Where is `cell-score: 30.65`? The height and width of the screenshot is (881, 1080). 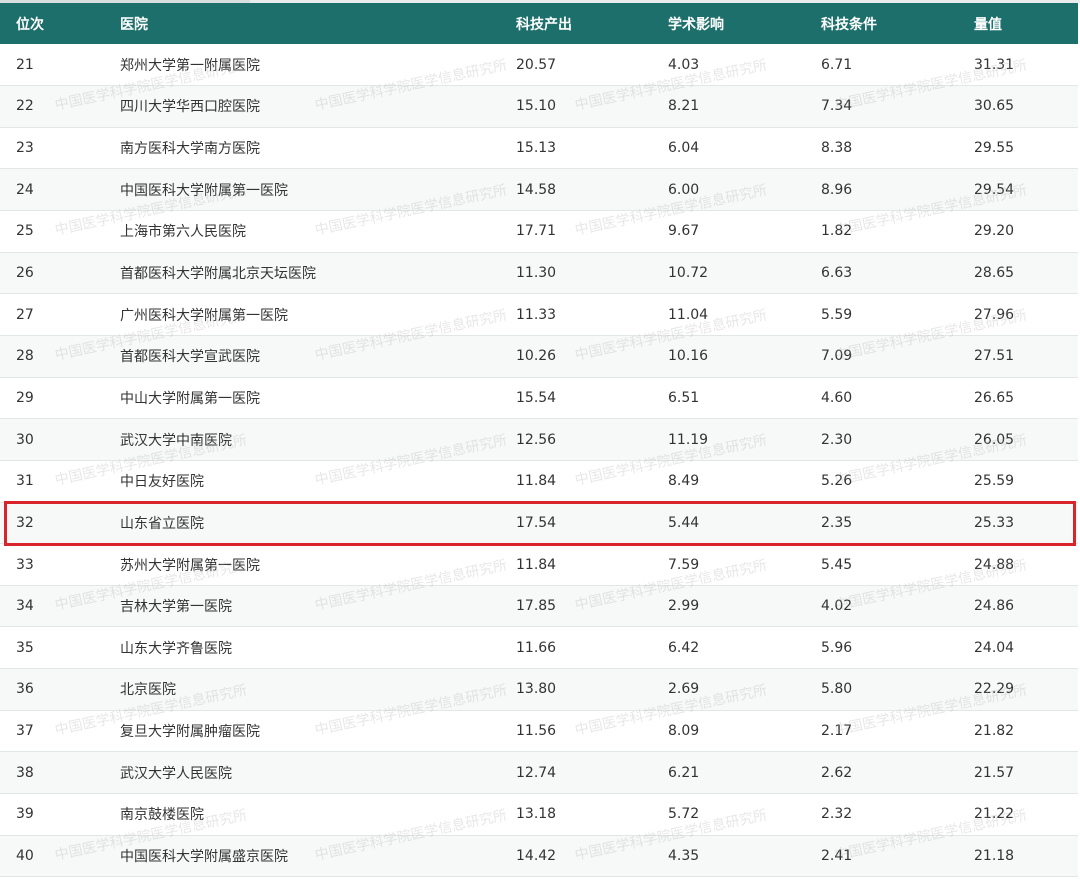
cell-score: 30.65 is located at coordinates (994, 106).